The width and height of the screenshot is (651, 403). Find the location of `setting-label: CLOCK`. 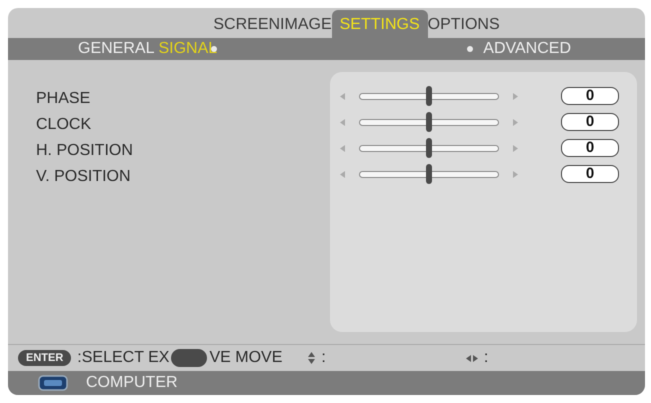

setting-label: CLOCK is located at coordinates (64, 125).